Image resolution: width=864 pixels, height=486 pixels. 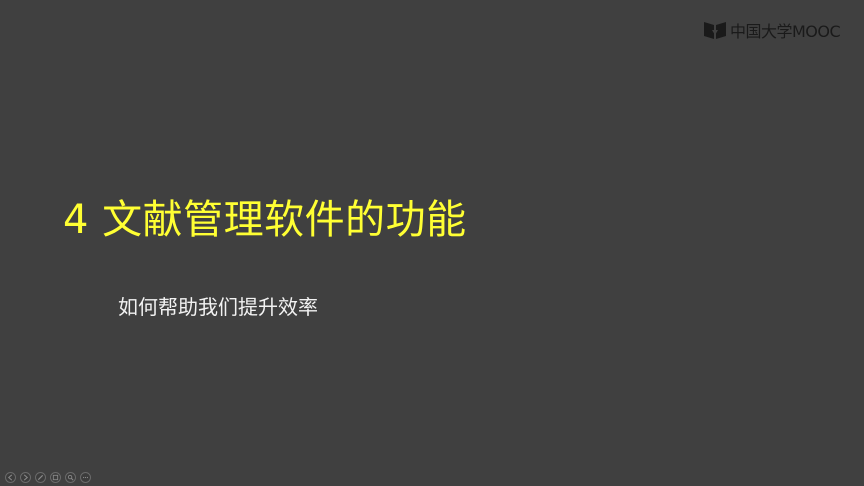 I want to click on previous-slide-button, so click(x=10, y=477).